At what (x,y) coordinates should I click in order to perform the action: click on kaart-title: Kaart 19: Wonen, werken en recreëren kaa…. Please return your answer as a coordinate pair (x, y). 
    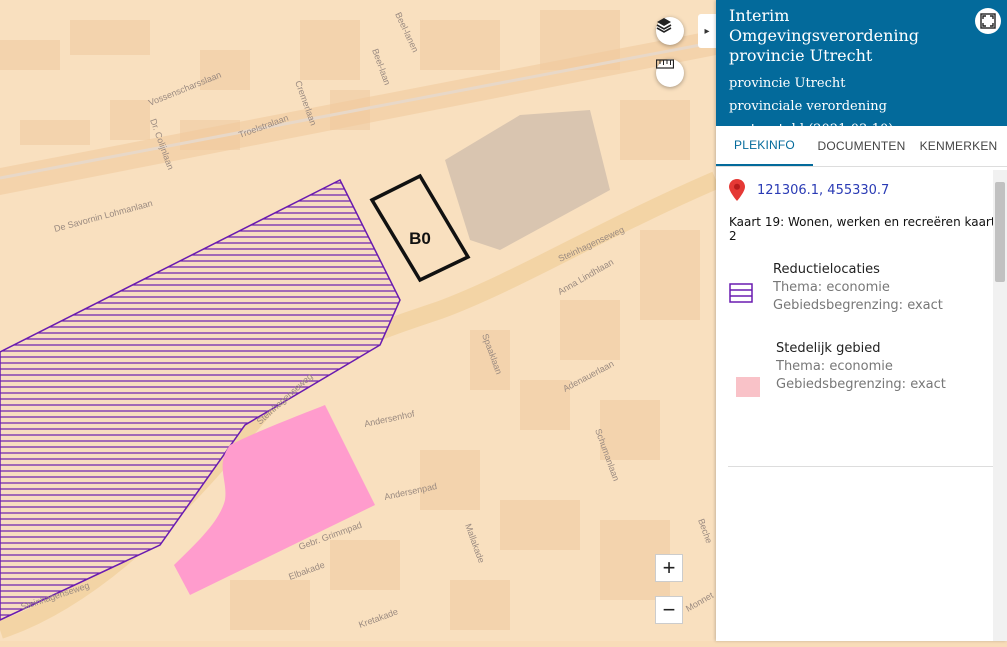
    Looking at the image, I should click on (862, 229).